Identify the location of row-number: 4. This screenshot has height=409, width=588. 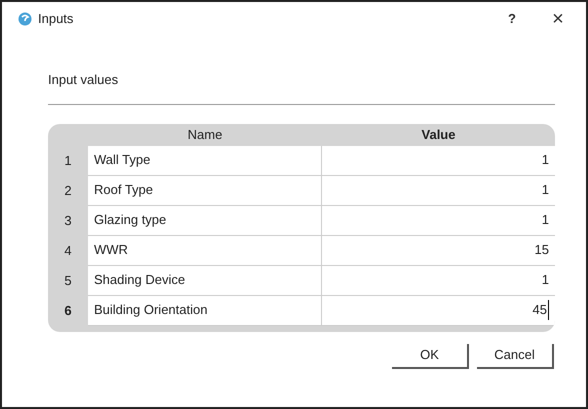
(68, 251).